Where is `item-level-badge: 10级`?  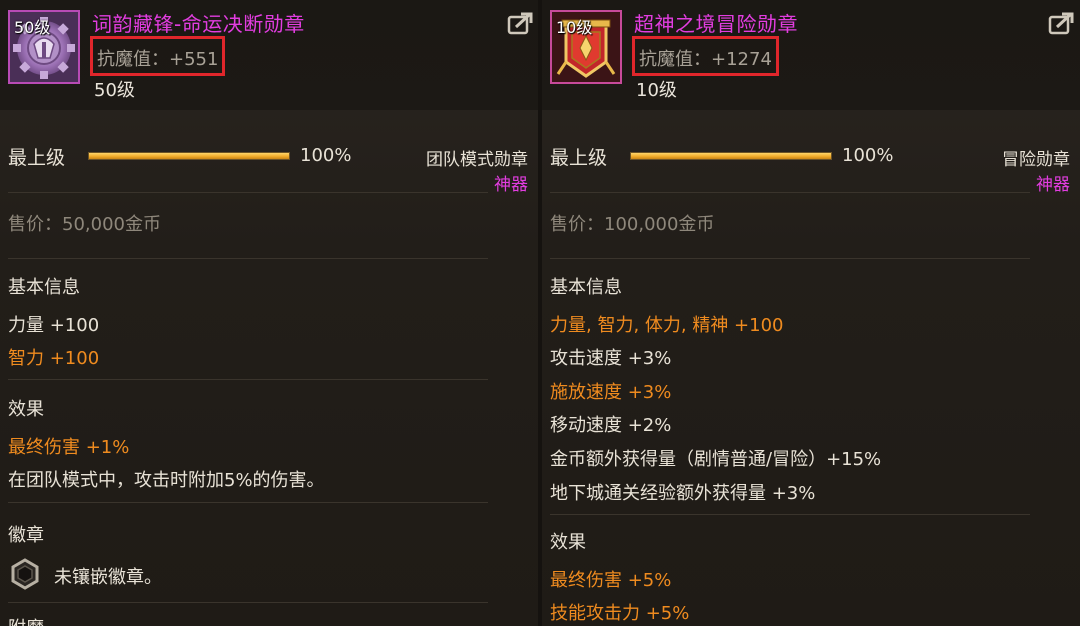 item-level-badge: 10级 is located at coordinates (574, 27).